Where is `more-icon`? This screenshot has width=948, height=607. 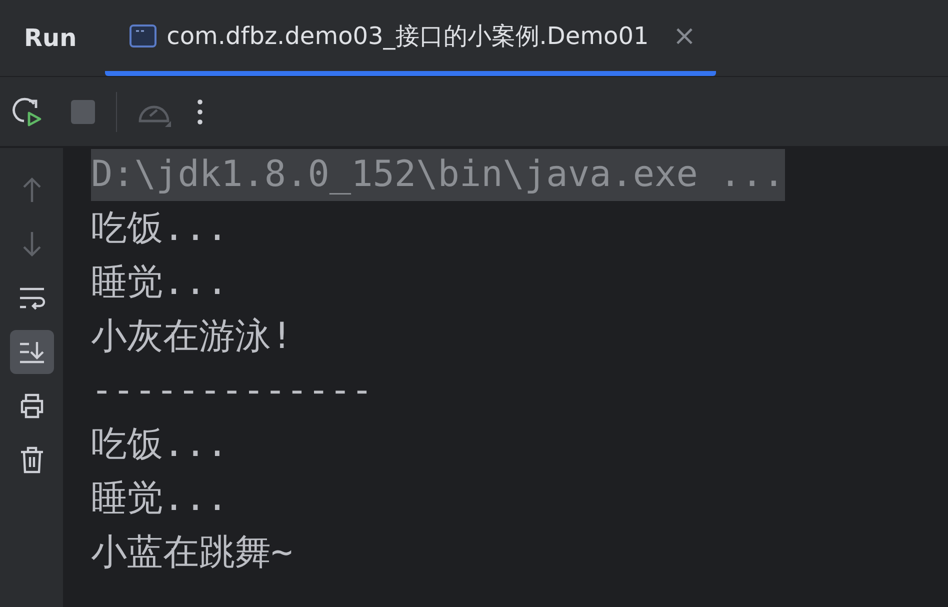
more-icon is located at coordinates (200, 111).